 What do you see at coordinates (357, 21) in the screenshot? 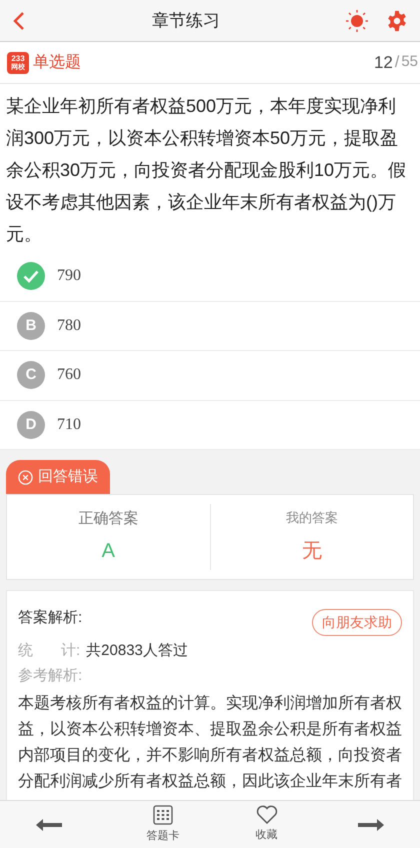
I see `sun-icon` at bounding box center [357, 21].